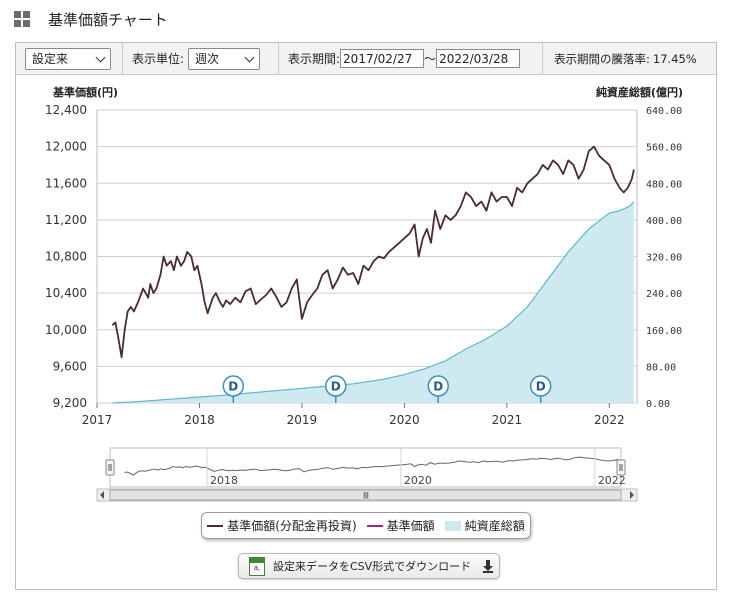 Image resolution: width=733 pixels, height=605 pixels. Describe the element at coordinates (612, 480) in the screenshot. I see `navigator-tick-label: 2022` at that location.